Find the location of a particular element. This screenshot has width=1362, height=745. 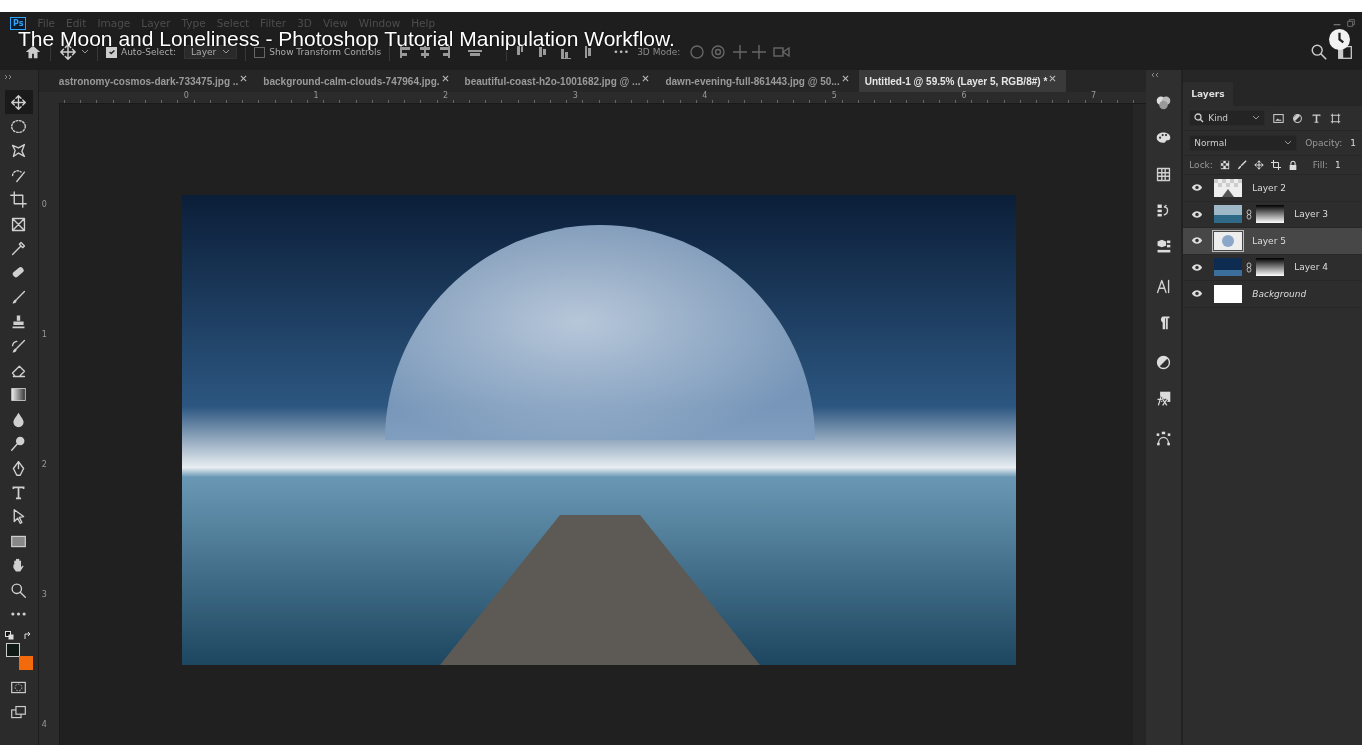

layer-name: Layer 5 is located at coordinates (1269, 240).